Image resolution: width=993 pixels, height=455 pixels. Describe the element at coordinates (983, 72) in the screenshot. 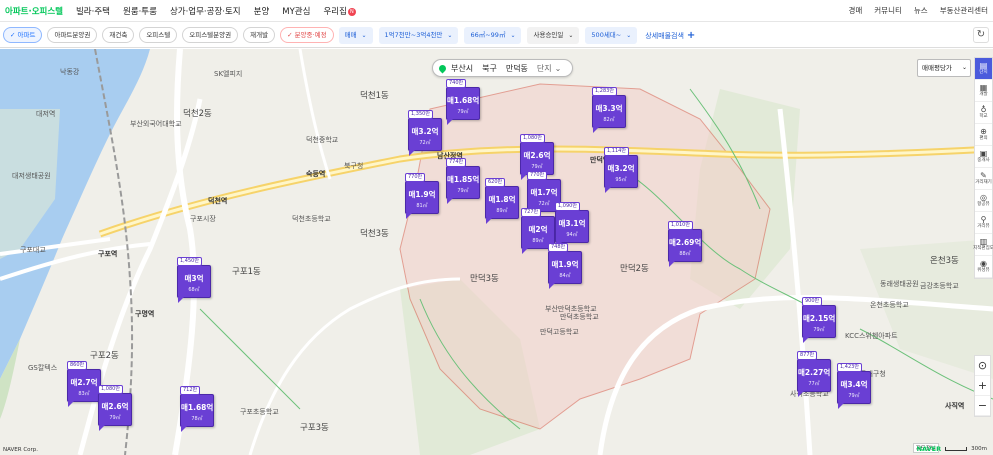

I see `toolbar-label: 단지` at that location.